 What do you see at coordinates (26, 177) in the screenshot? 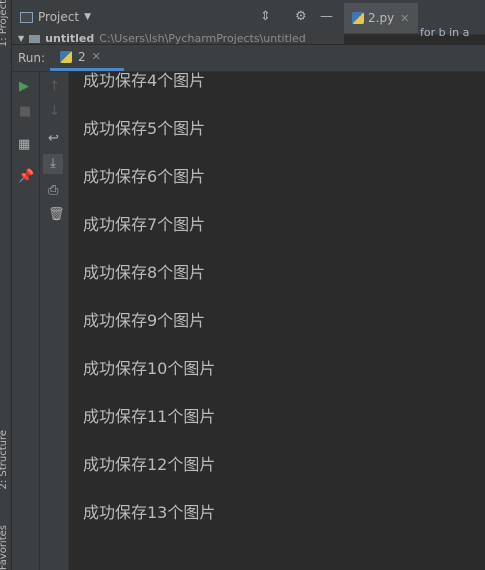
I see `pin-icon: 📌` at bounding box center [26, 177].